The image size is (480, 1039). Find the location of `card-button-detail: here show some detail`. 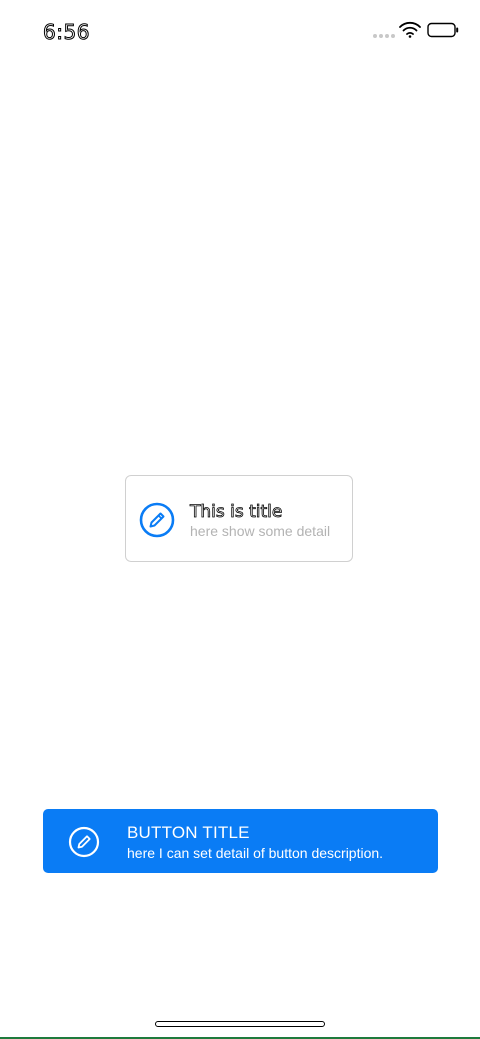

card-button-detail: here show some detail is located at coordinates (260, 531).